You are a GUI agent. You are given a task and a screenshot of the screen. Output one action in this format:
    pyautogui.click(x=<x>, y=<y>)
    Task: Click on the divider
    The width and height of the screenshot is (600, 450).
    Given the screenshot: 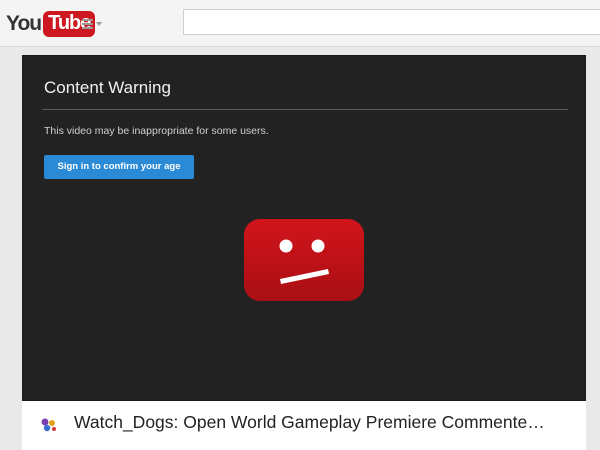 What is the action you would take?
    pyautogui.click(x=305, y=109)
    